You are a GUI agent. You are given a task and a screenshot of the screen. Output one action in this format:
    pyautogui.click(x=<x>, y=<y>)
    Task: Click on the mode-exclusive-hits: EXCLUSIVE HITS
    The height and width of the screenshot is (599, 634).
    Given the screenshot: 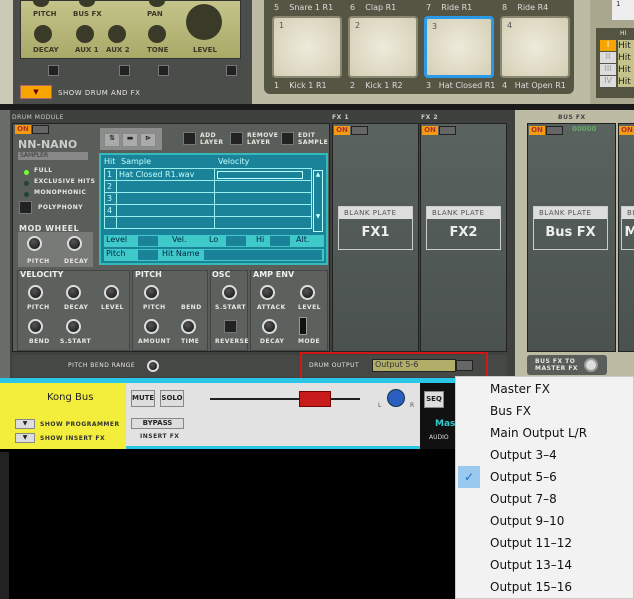 What is the action you would take?
    pyautogui.click(x=64, y=181)
    